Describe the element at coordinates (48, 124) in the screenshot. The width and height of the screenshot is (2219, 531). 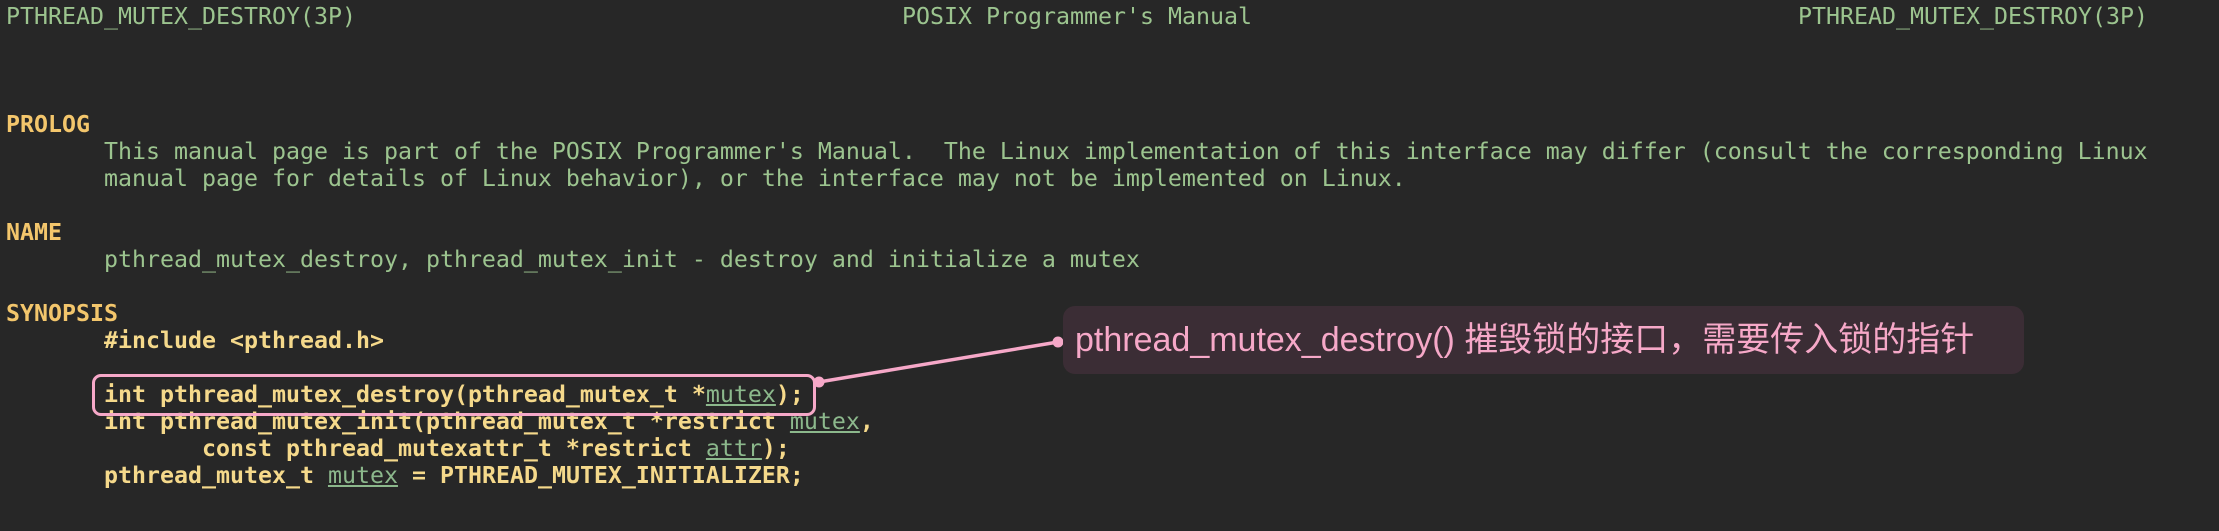
I see `section-heading-prolog: PROLOG` at that location.